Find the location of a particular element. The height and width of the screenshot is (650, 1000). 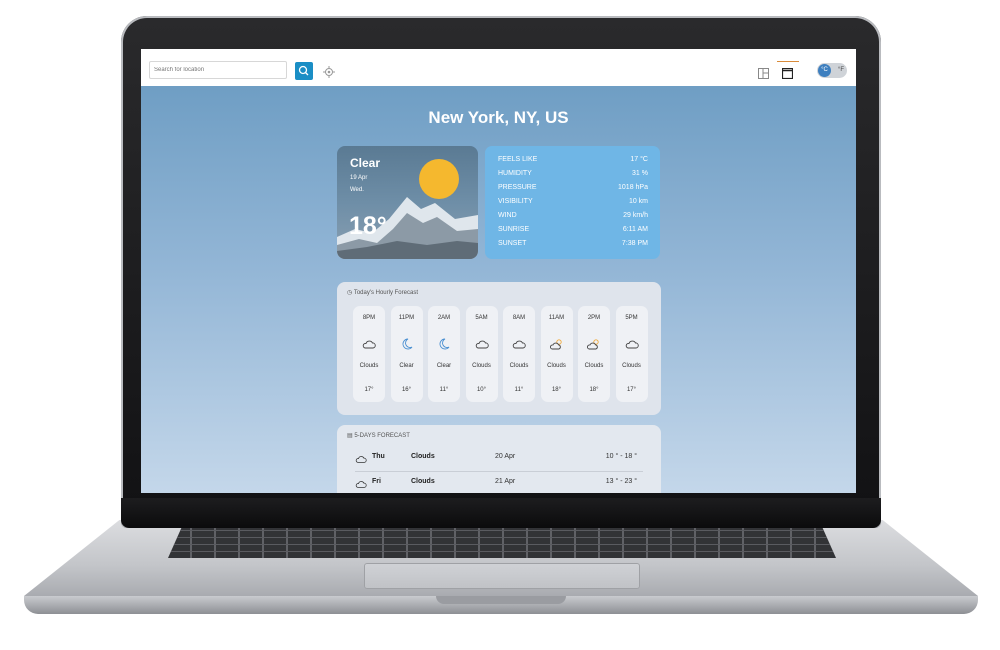

hourly-card: 5PM Clouds 17° is located at coordinates (631, 354).